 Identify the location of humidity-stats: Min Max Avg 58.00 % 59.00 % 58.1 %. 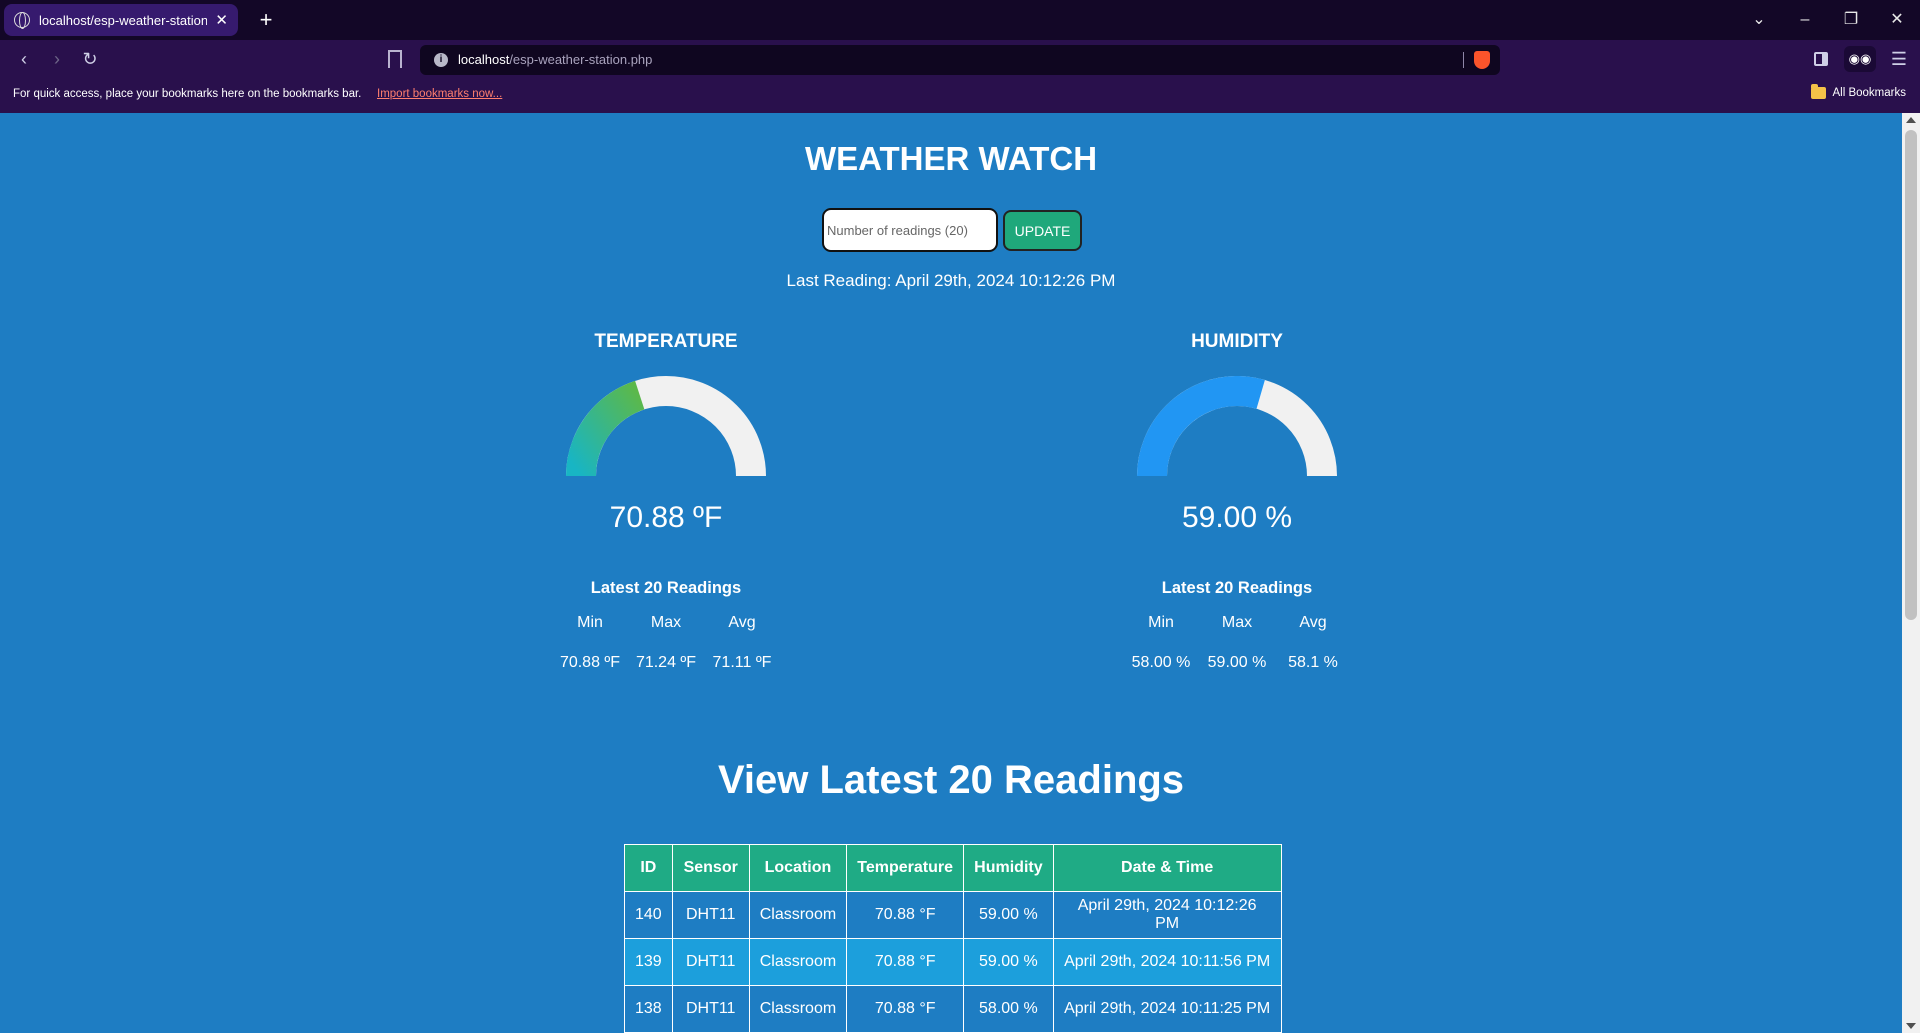
(1237, 643).